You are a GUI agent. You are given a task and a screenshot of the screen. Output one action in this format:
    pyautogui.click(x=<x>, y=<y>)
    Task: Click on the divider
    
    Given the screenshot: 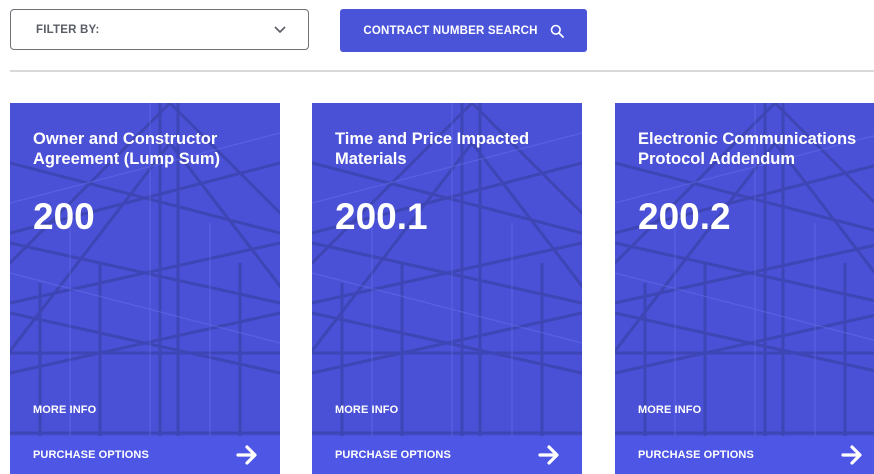 What is the action you would take?
    pyautogui.click(x=442, y=71)
    